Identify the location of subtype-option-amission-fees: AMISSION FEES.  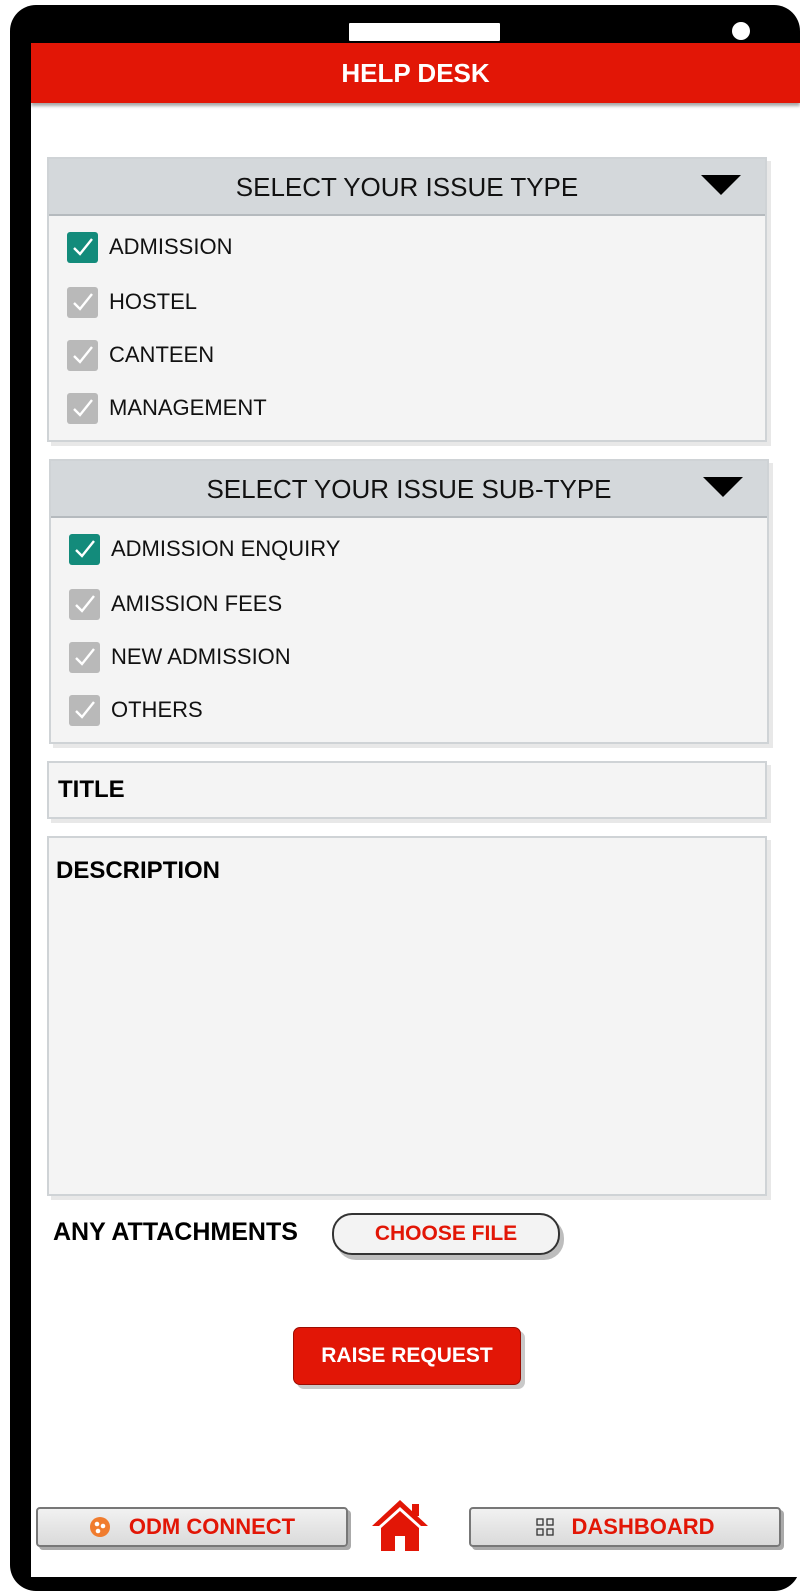
(175, 604).